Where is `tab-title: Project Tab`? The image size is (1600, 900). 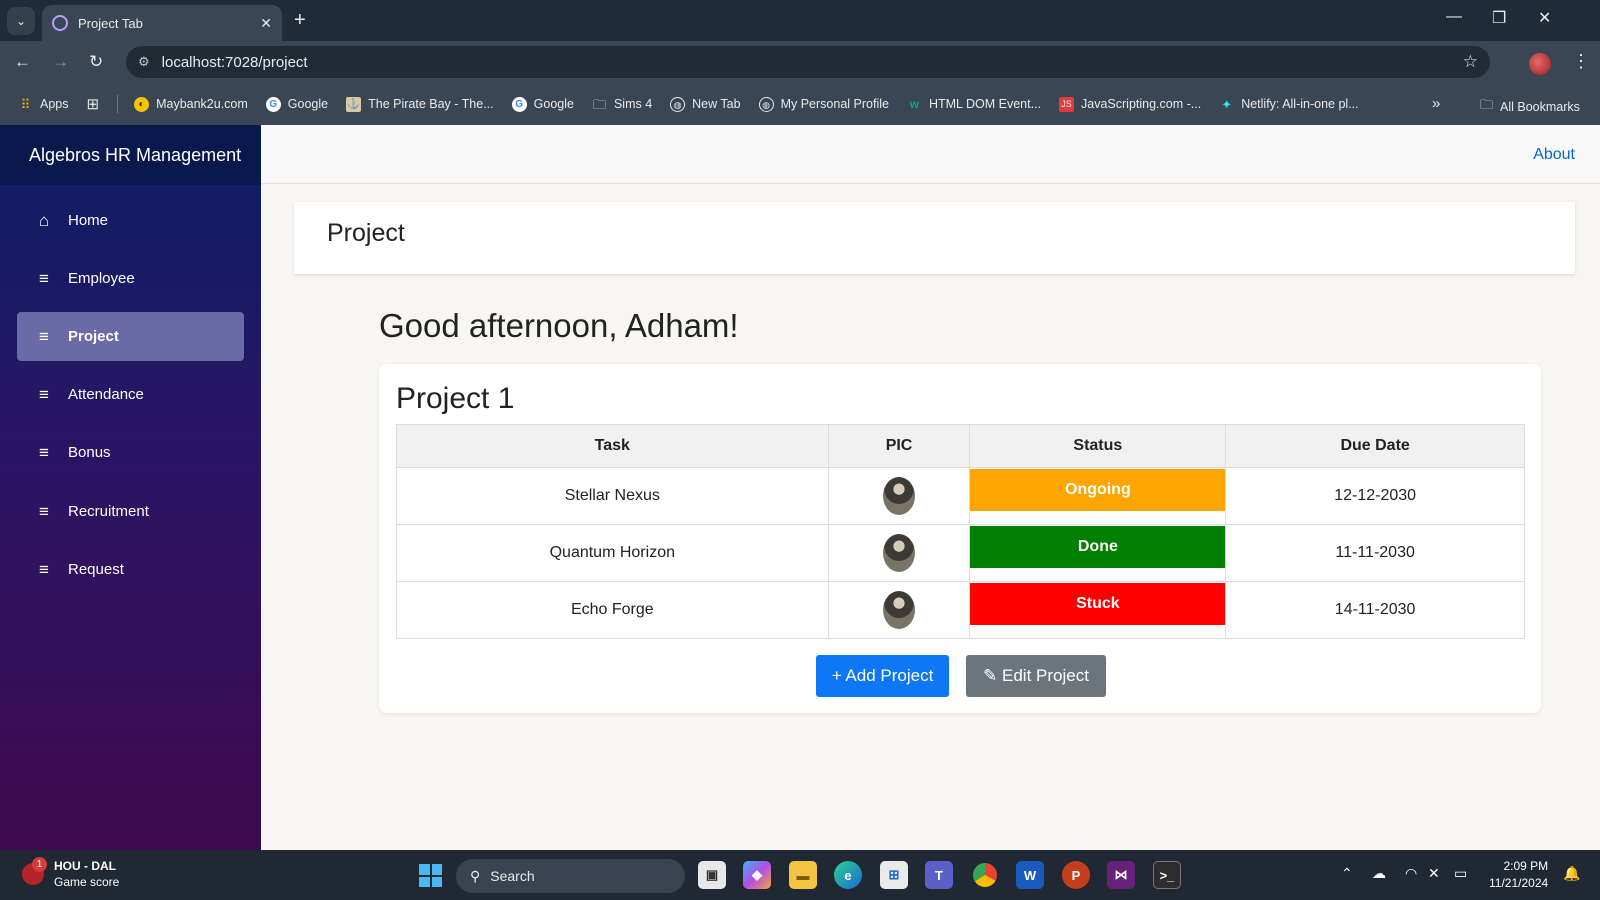
tab-title: Project Tab is located at coordinates (110, 23).